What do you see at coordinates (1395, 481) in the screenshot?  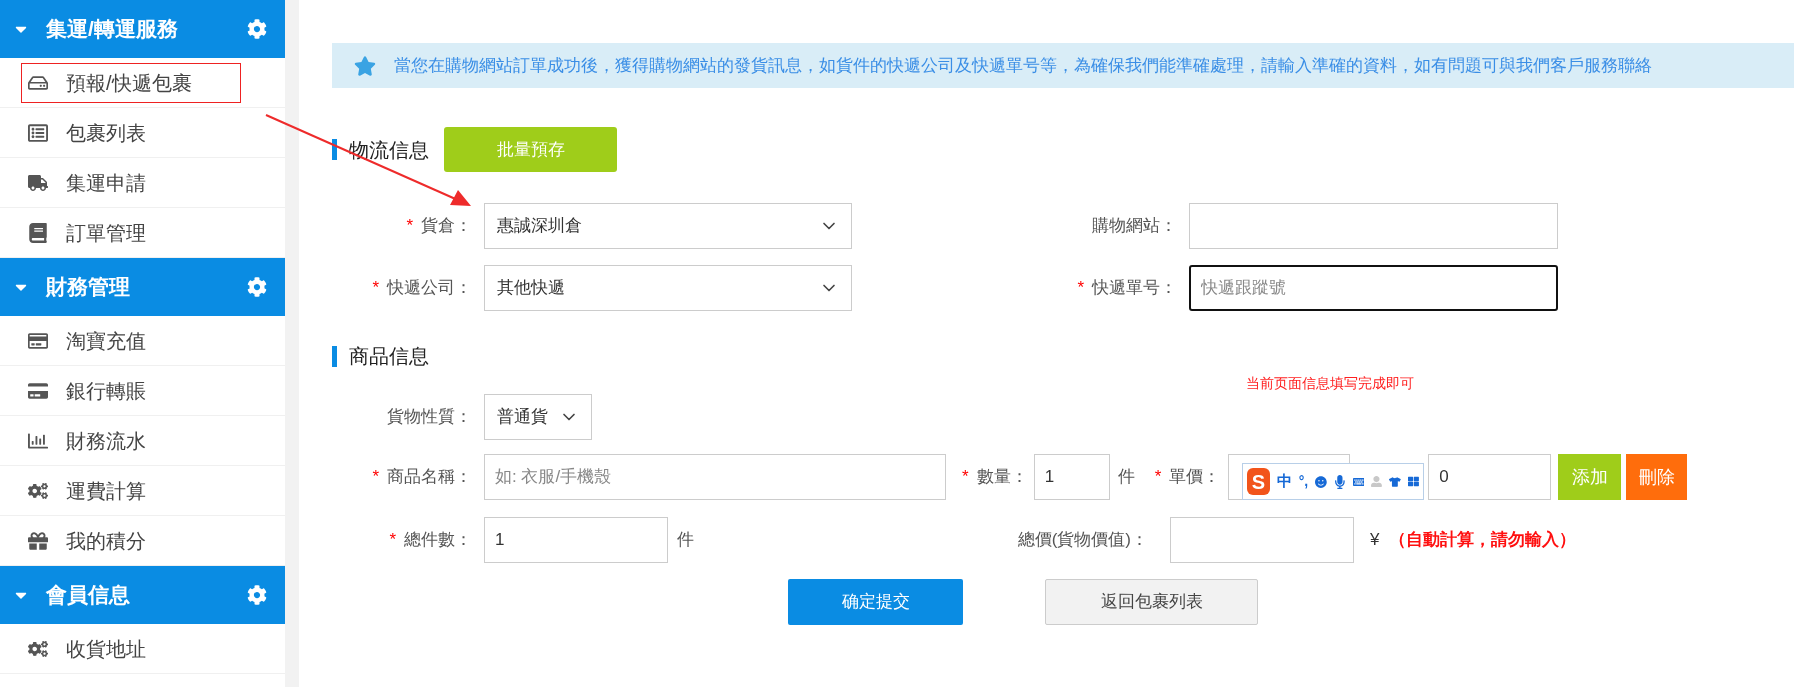 I see `shirt-icon` at bounding box center [1395, 481].